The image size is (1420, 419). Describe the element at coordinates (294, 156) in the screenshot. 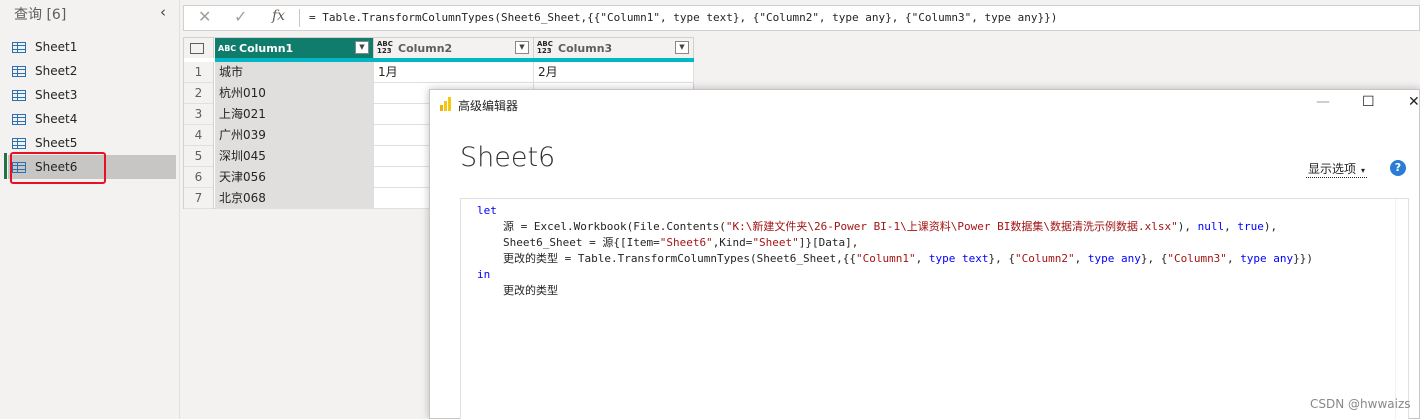

I see `table-cell: 深圳045` at that location.